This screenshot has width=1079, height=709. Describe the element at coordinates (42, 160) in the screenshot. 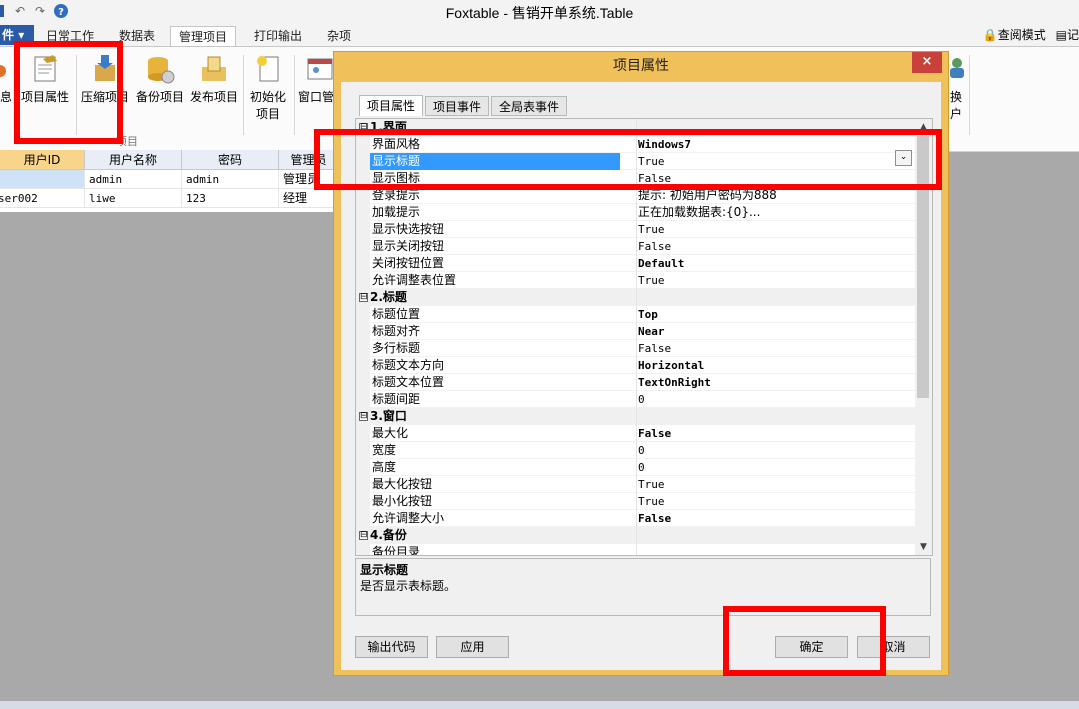

I see `column-header-user-id: 用户ID` at that location.